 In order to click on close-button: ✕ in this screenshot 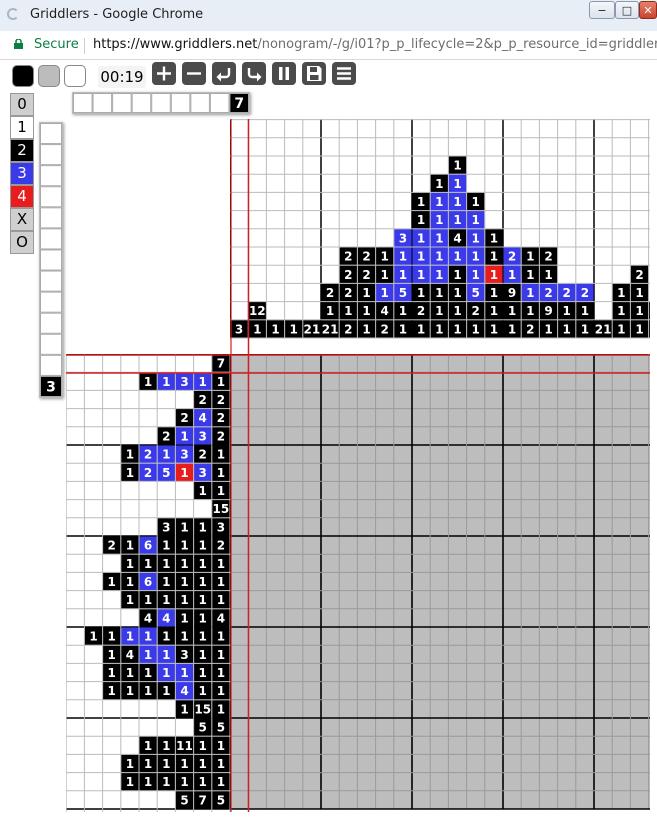, I will do `click(648, 10)`.